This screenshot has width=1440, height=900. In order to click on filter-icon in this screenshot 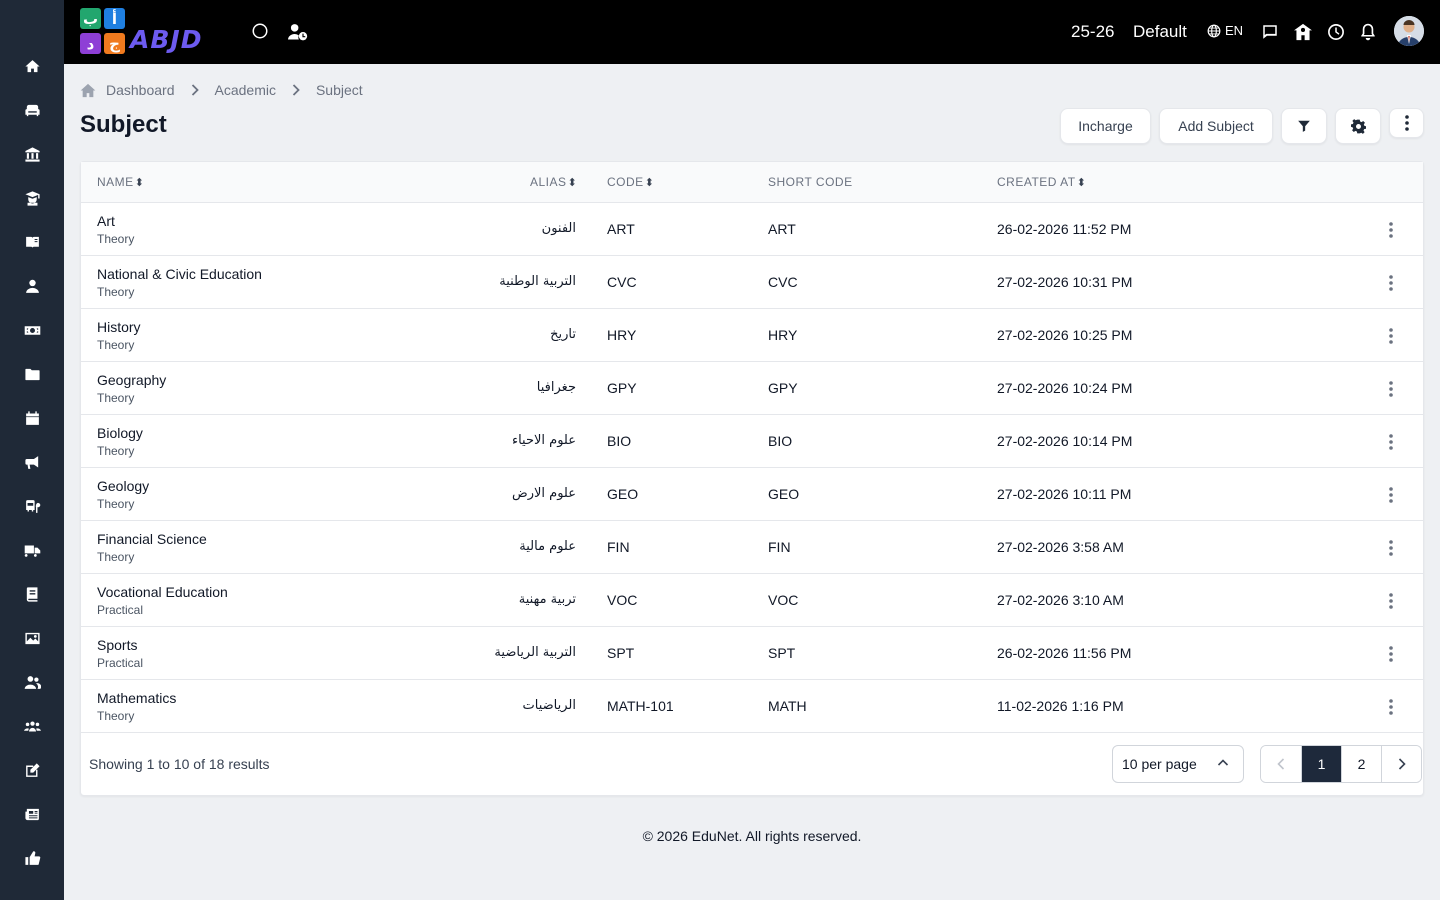, I will do `click(1304, 126)`.